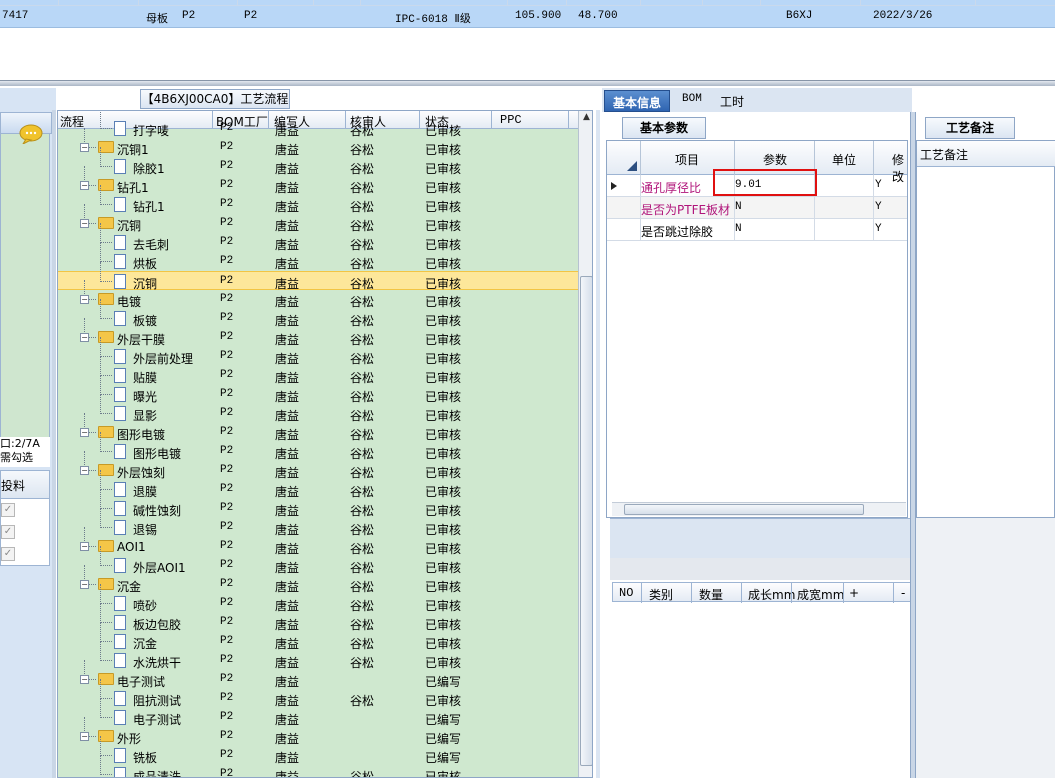 This screenshot has width=1055, height=778. I want to click on tab-bom: BOM, so click(692, 101).